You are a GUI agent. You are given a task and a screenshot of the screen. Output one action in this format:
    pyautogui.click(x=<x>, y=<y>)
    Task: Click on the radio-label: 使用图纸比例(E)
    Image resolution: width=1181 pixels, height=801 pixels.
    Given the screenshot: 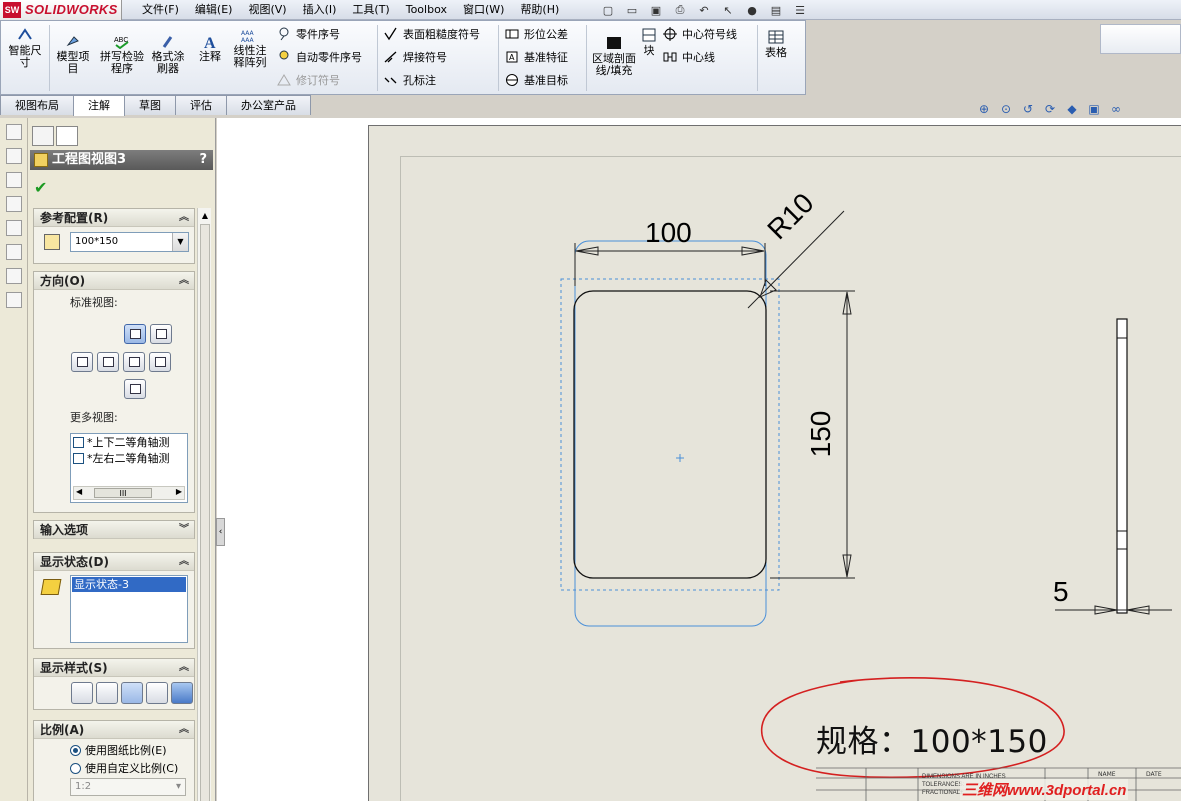 What is the action you would take?
    pyautogui.click(x=126, y=750)
    